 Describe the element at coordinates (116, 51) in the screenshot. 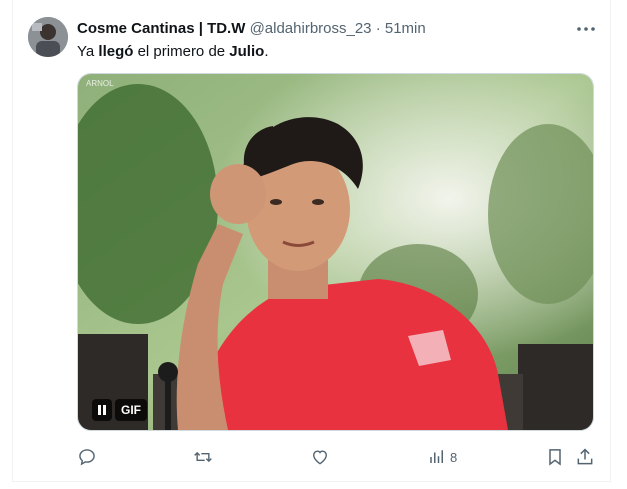

I see `text-bold-llego: llegó` at that location.